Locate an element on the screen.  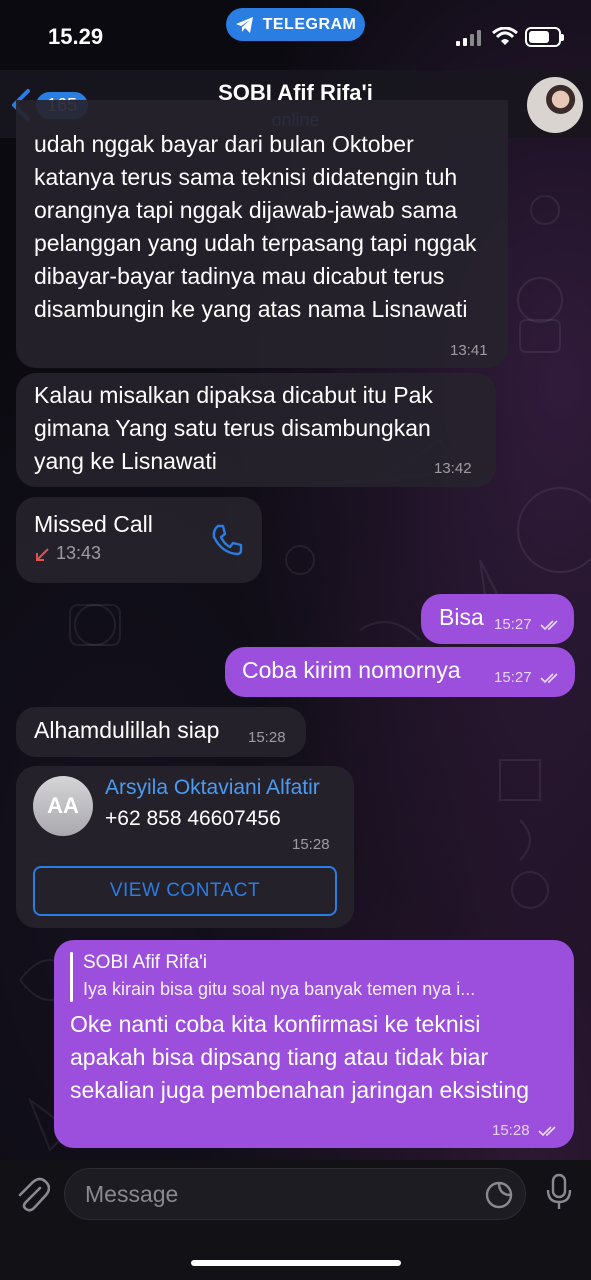
message-meta: 15:28 is located at coordinates (526, 1130).